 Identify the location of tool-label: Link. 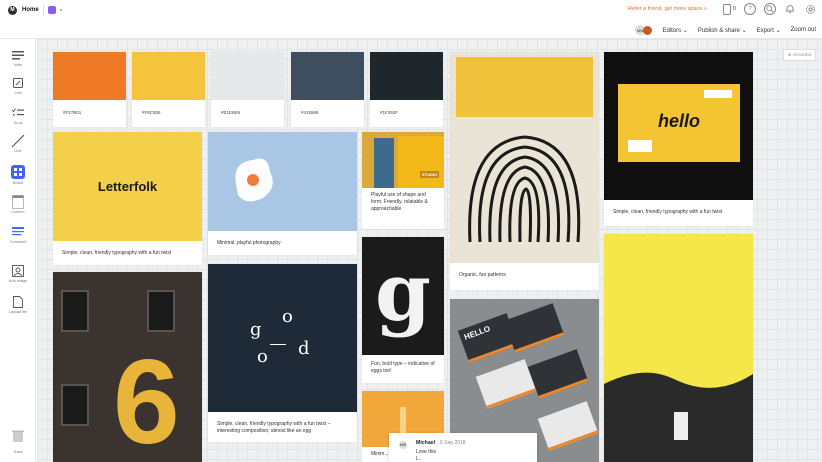
(18, 93).